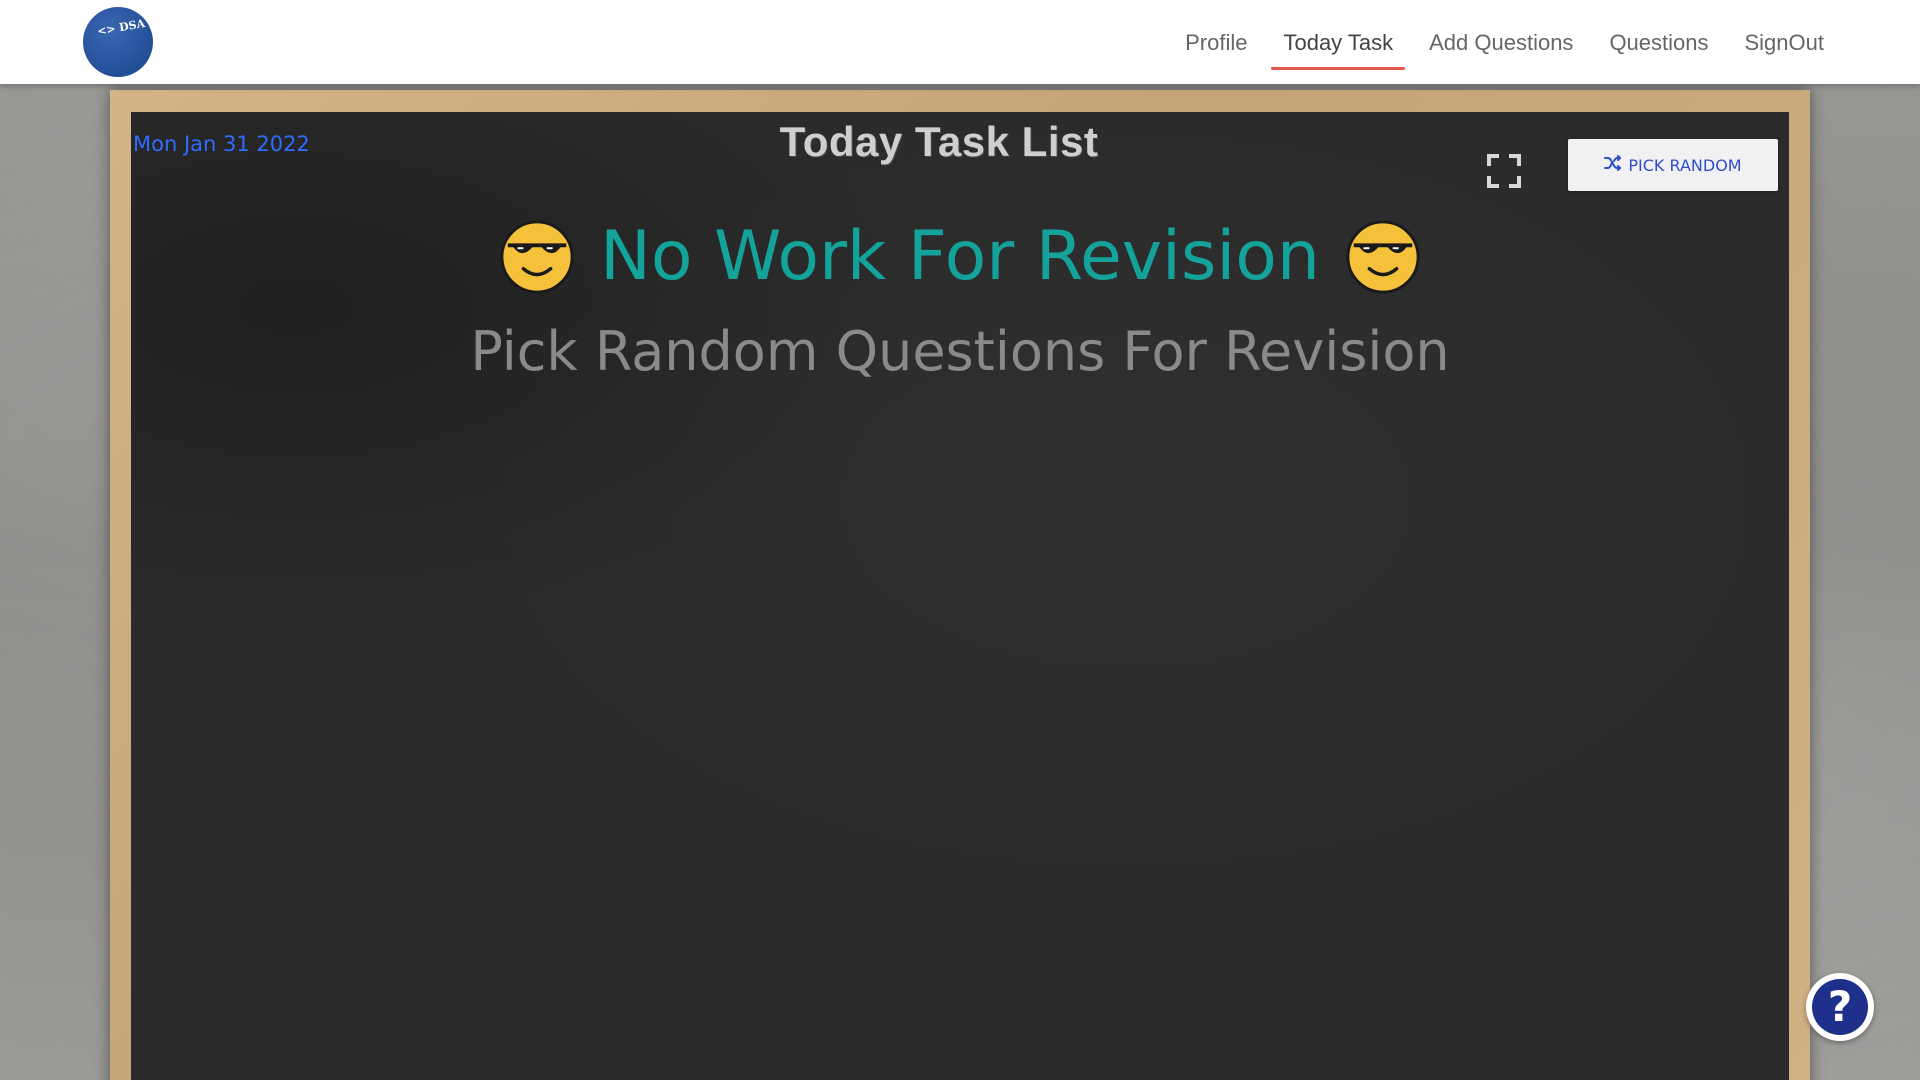  What do you see at coordinates (1685, 165) in the screenshot?
I see `pick-random-label: PICK RANDOM` at bounding box center [1685, 165].